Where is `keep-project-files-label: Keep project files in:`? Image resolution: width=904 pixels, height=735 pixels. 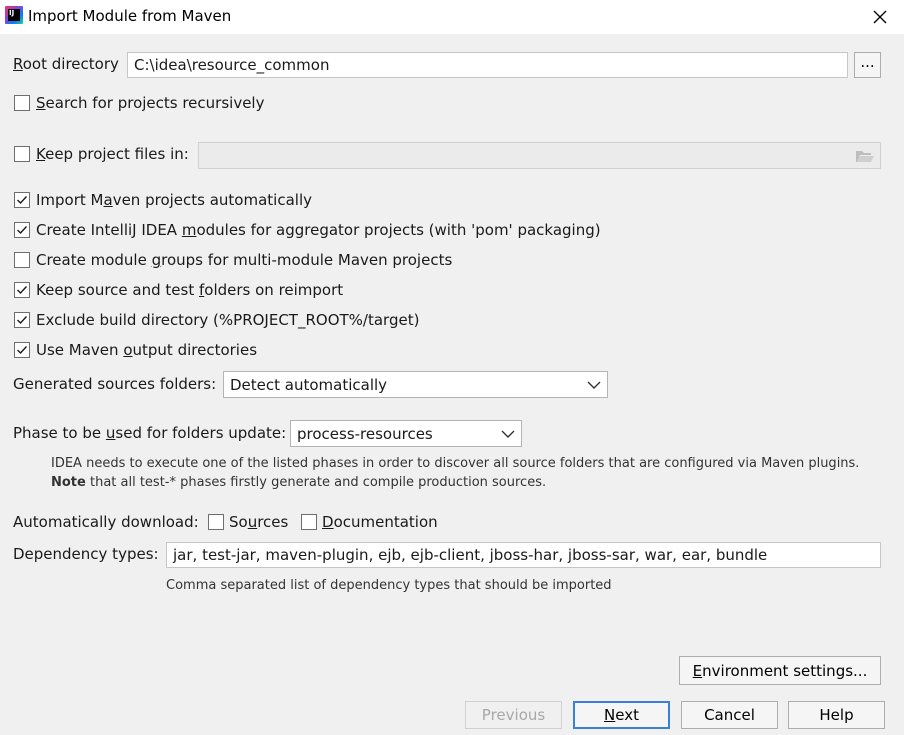 keep-project-files-label: Keep project files in: is located at coordinates (112, 154).